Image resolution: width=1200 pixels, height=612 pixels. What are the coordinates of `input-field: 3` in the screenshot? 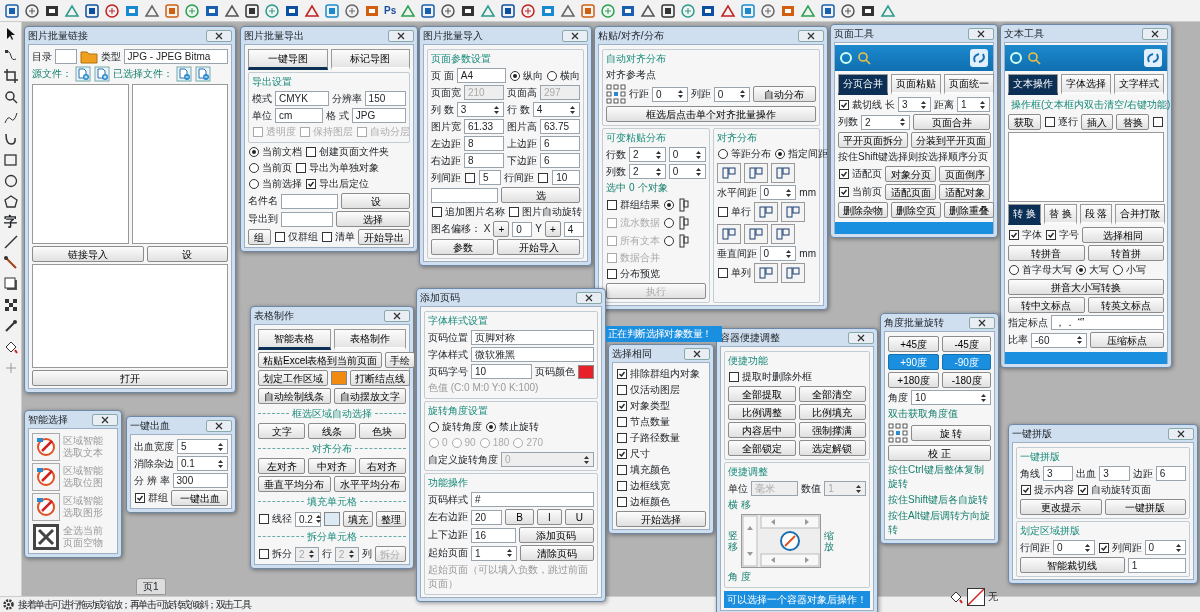 It's located at (1058, 473).